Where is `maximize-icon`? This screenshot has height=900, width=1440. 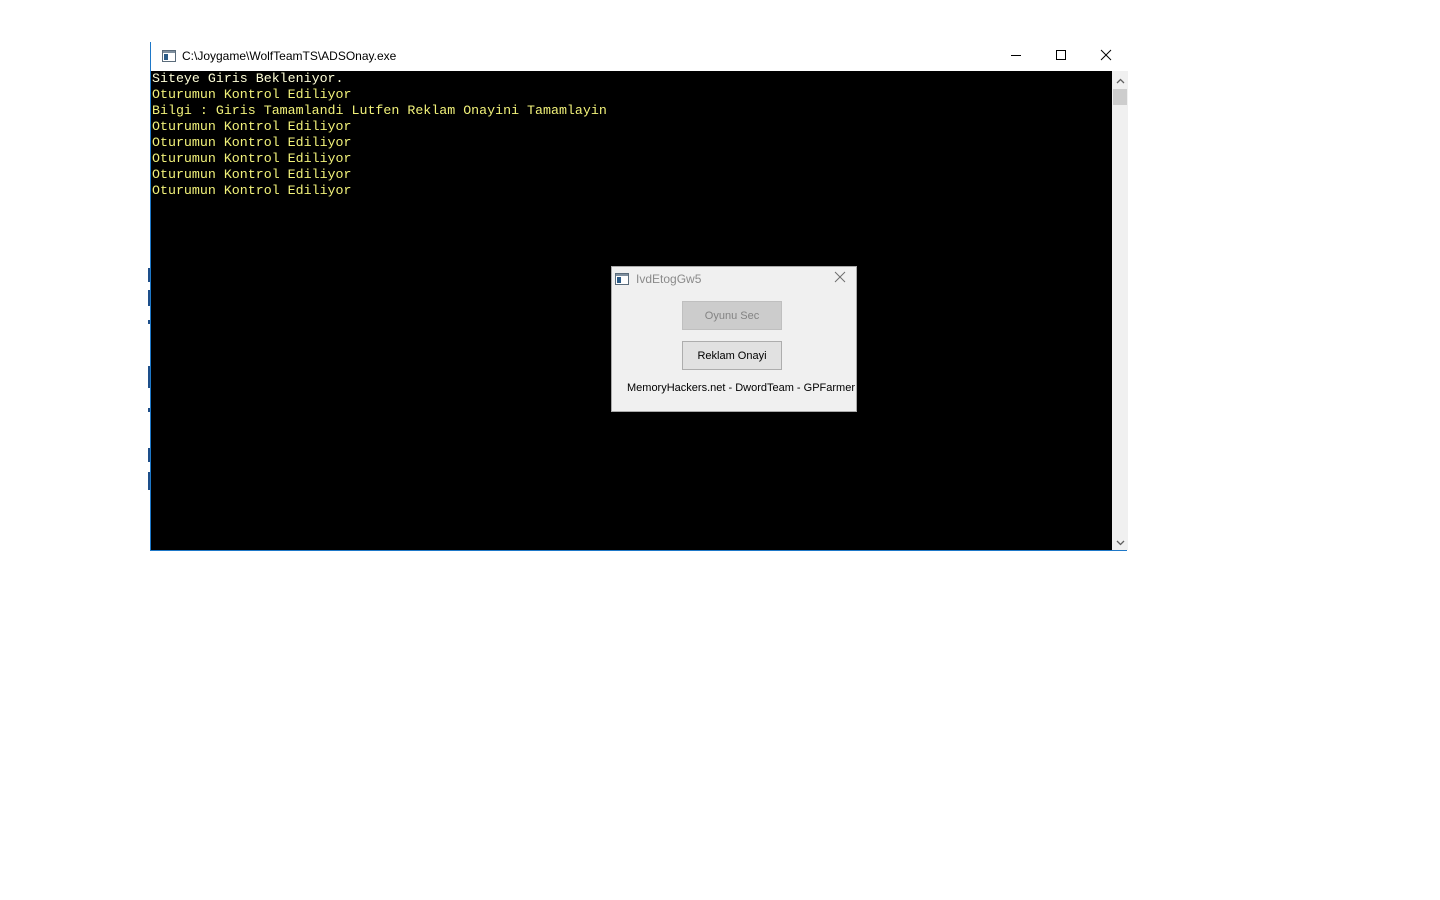 maximize-icon is located at coordinates (1061, 57).